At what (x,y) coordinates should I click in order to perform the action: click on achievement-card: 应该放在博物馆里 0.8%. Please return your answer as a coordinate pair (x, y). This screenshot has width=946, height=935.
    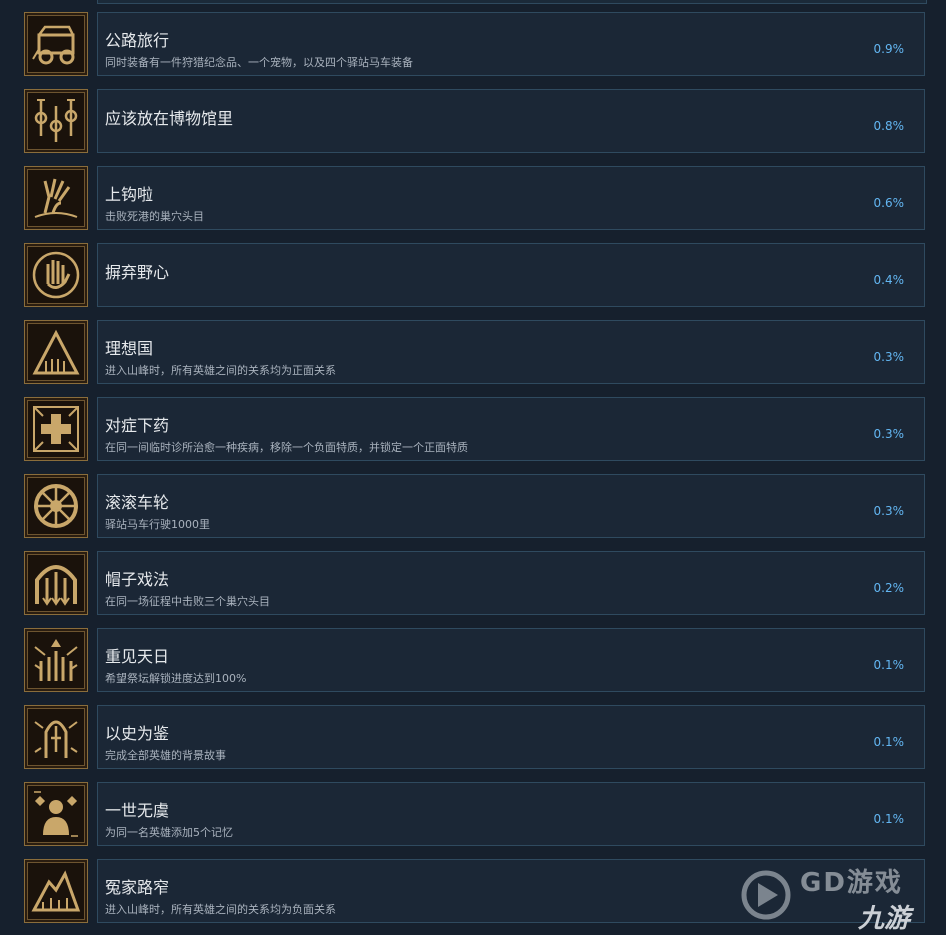
    Looking at the image, I should click on (511, 121).